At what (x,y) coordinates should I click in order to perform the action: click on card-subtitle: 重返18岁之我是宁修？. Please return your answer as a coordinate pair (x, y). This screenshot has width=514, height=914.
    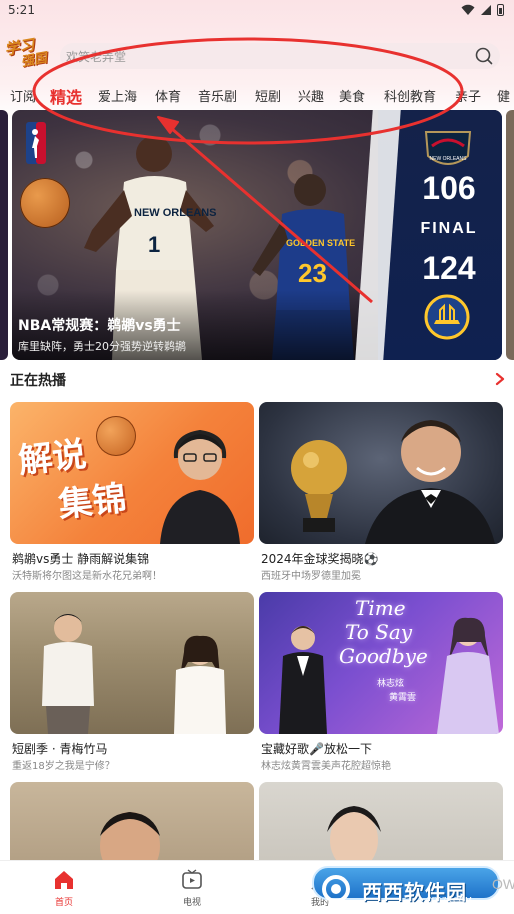
    Looking at the image, I should click on (63, 766).